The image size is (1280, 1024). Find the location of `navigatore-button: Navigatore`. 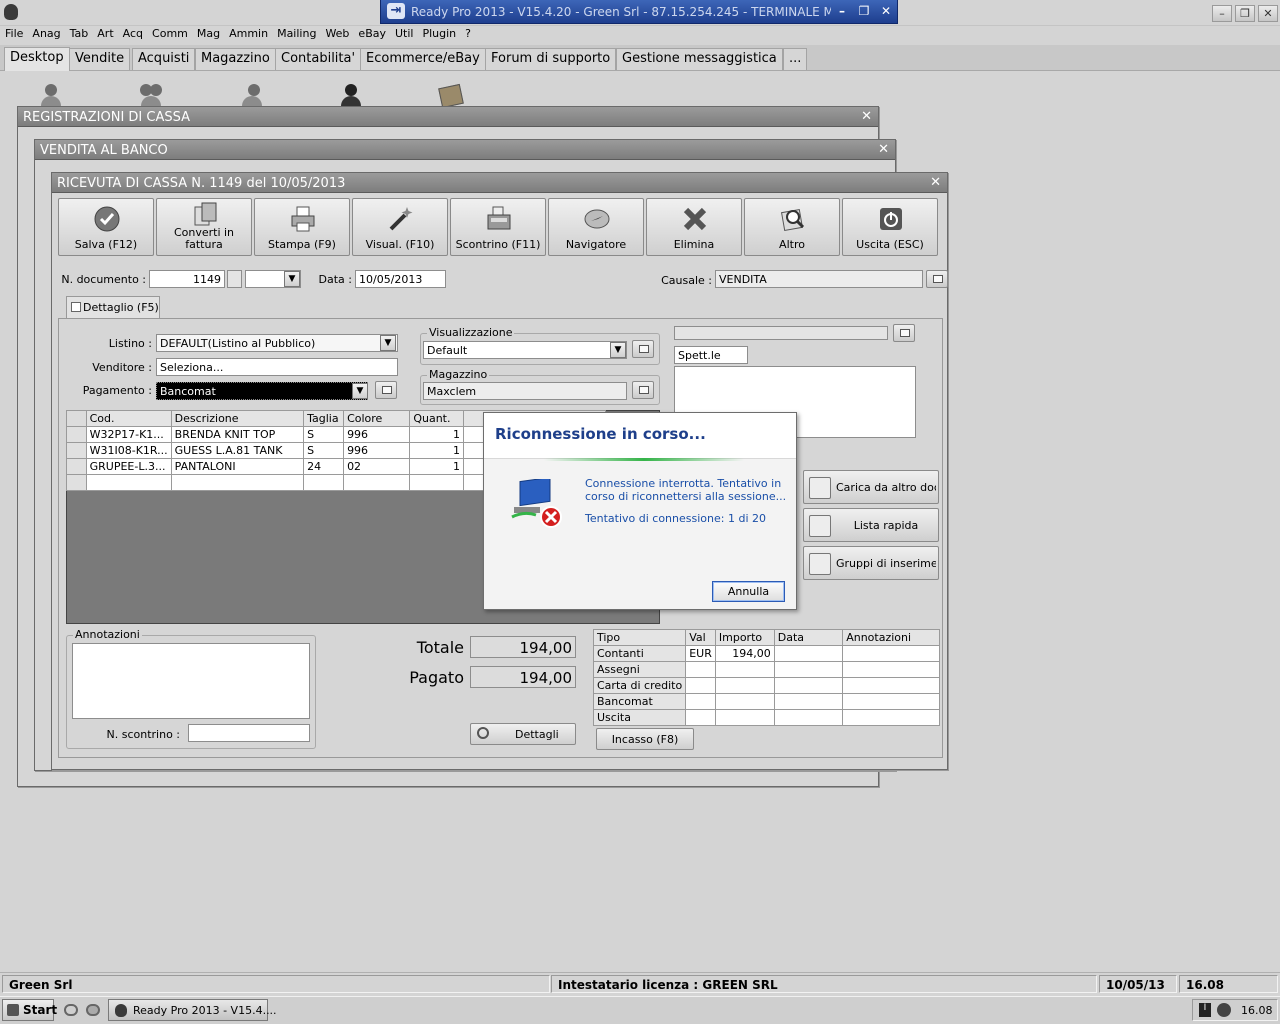

navigatore-button: Navigatore is located at coordinates (596, 227).